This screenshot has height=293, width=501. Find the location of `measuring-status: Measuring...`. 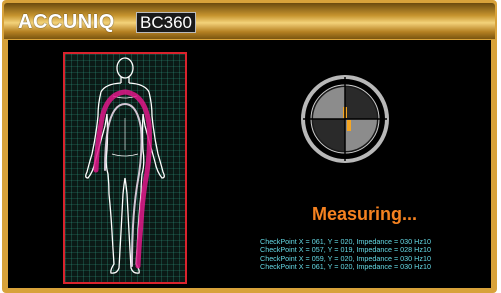

measuring-status: Measuring... is located at coordinates (365, 214).